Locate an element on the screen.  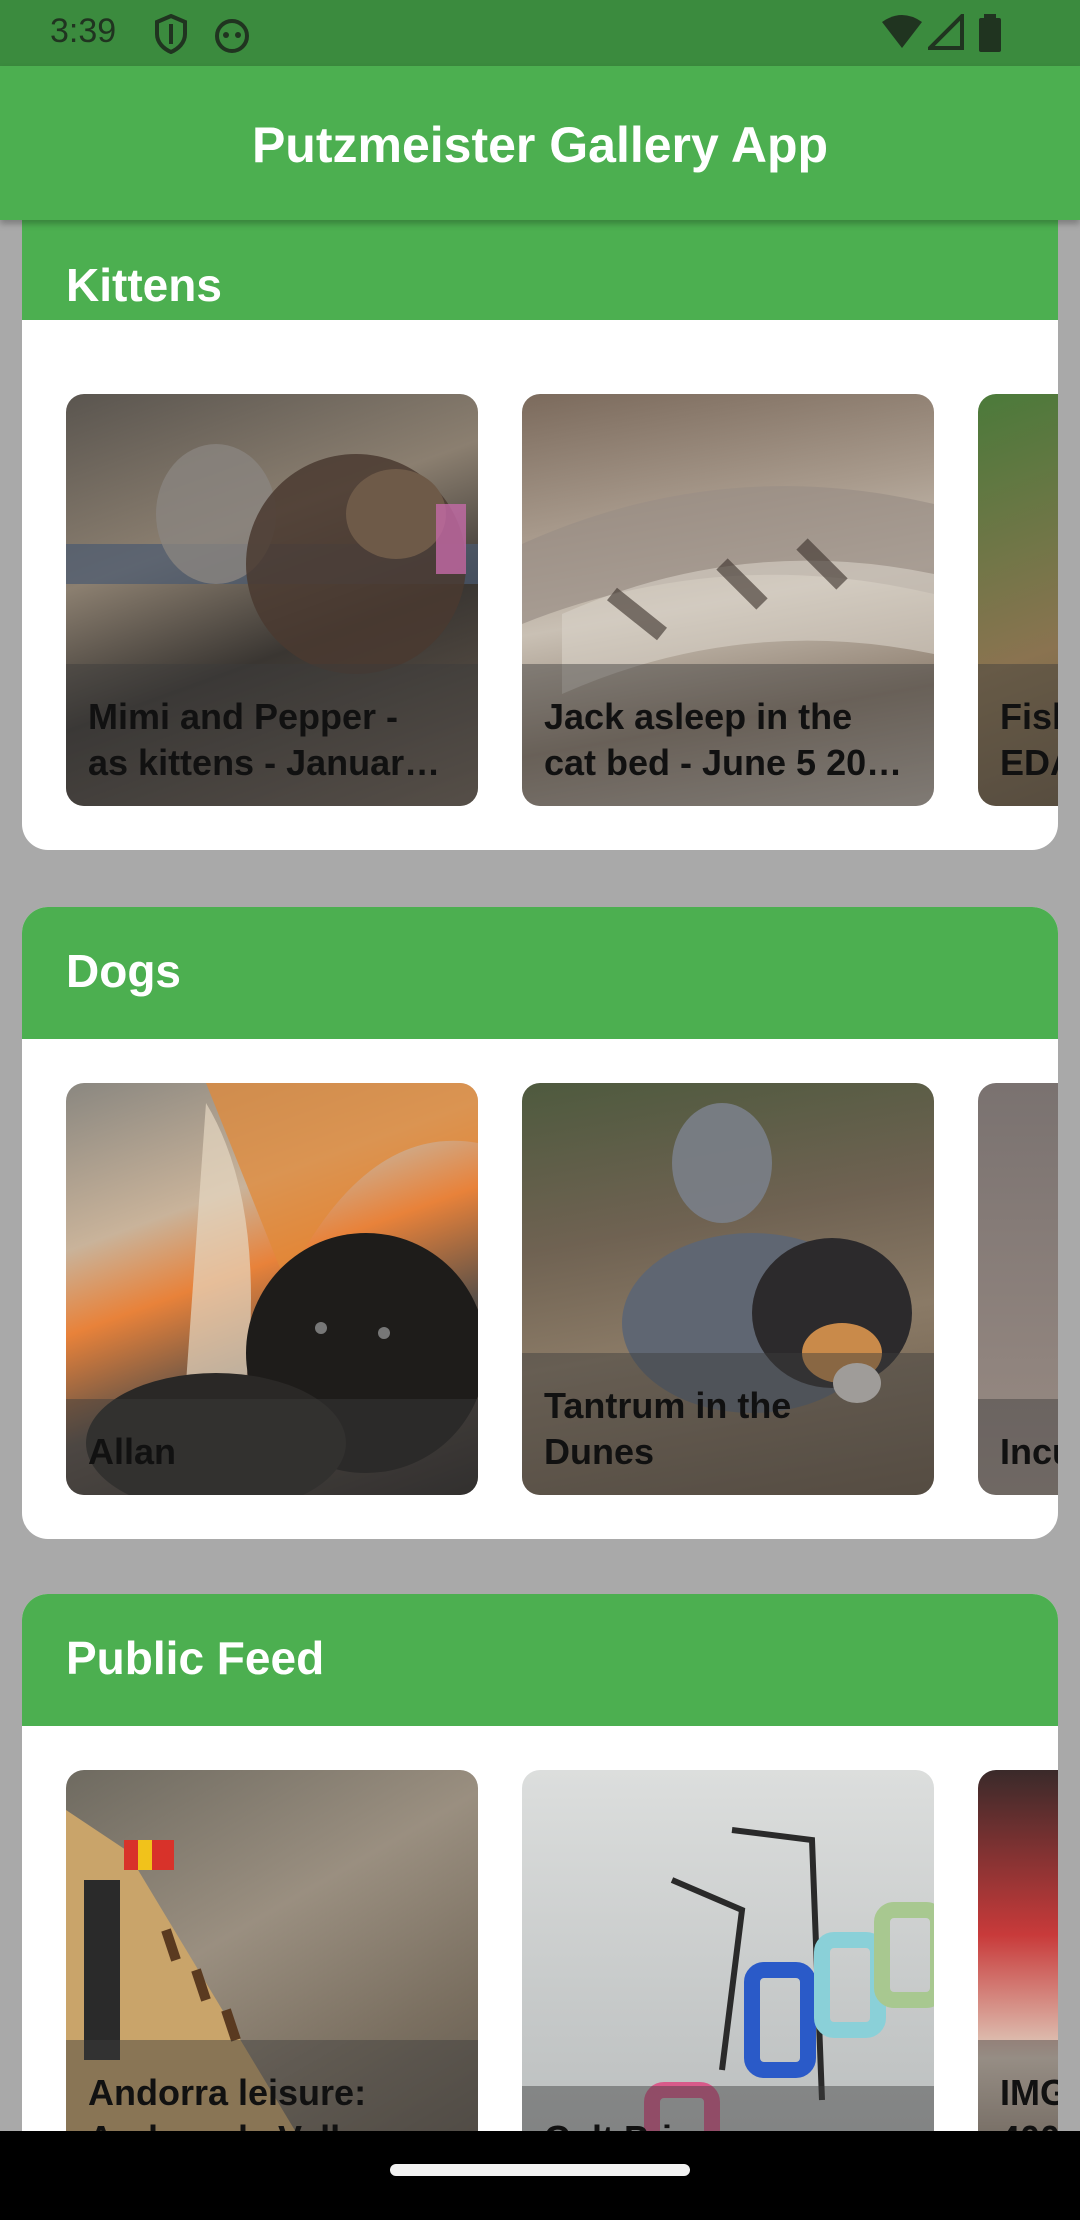
status-time: 3:39 is located at coordinates (83, 31).